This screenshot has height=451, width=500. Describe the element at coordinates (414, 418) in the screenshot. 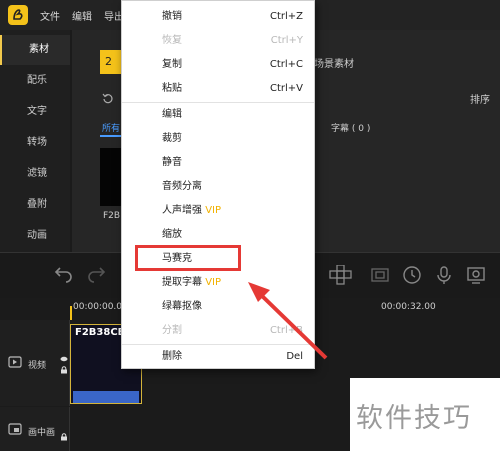

I see `watermark-text: 软件技巧` at that location.